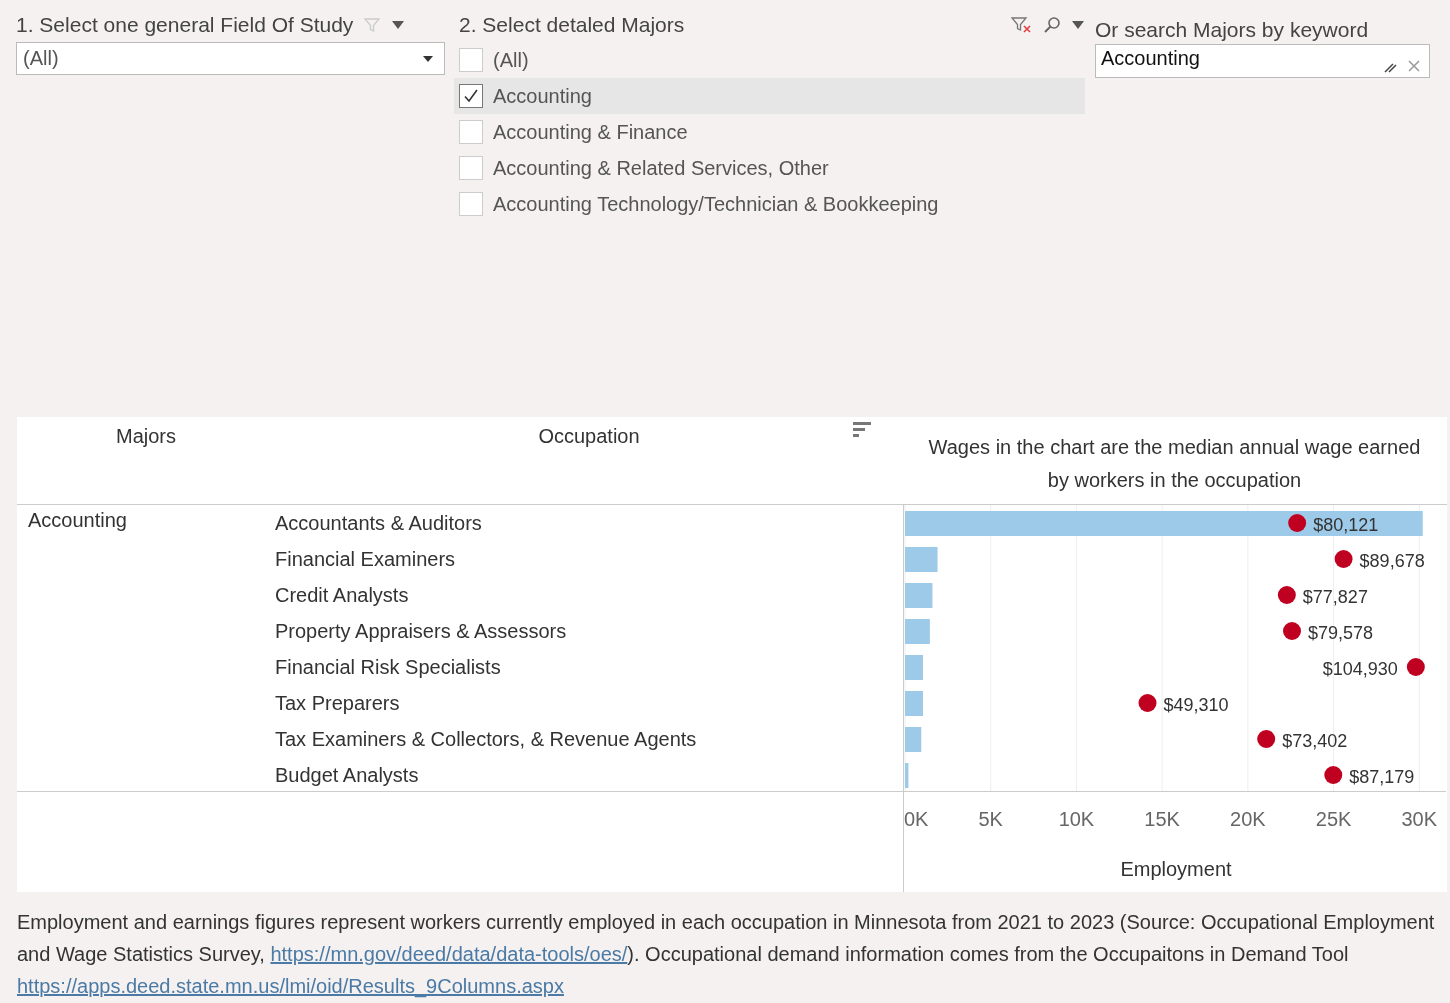 Image resolution: width=1450 pixels, height=1003 pixels. What do you see at coordinates (769, 204) in the screenshot?
I see `major-option: Accounting Technology/Technician & Bookkeeping` at bounding box center [769, 204].